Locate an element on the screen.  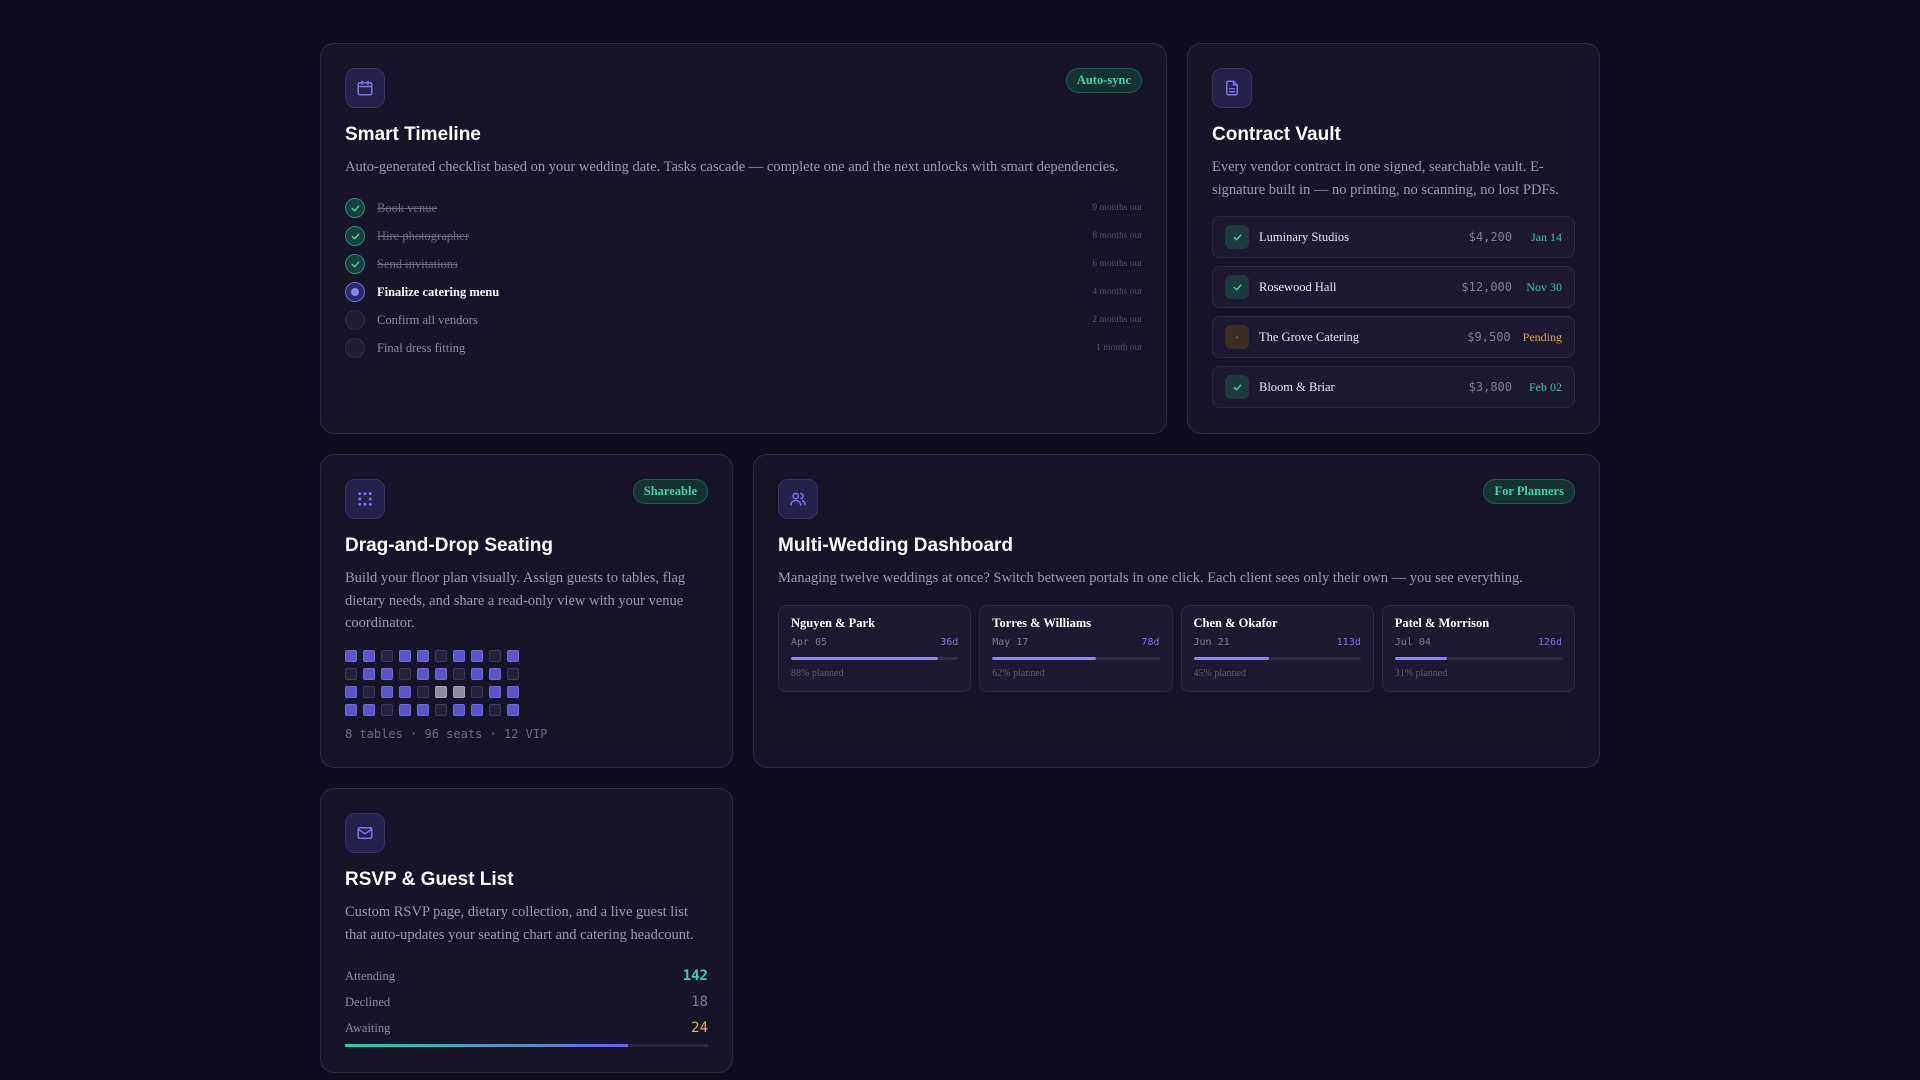
for-planners-badge: For Planners is located at coordinates (1529, 491).